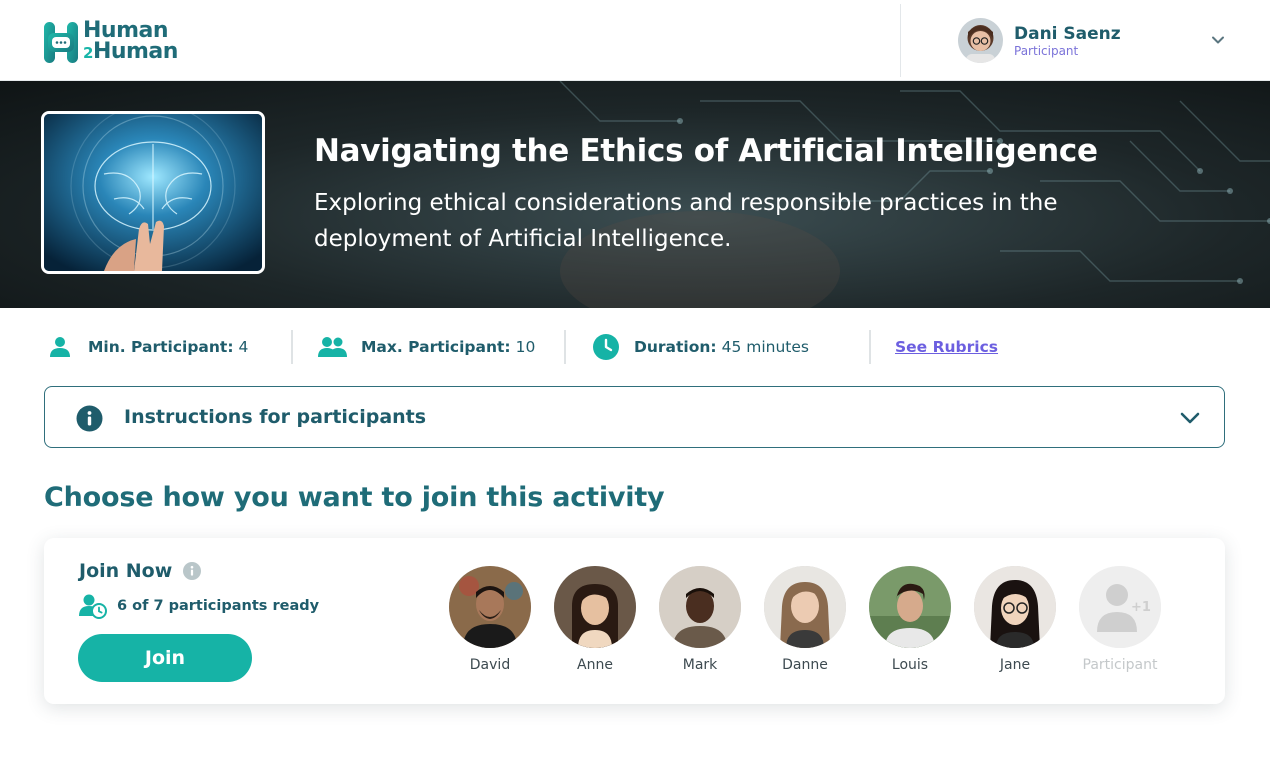  What do you see at coordinates (153, 192) in the screenshot?
I see `activity-thumbnail` at bounding box center [153, 192].